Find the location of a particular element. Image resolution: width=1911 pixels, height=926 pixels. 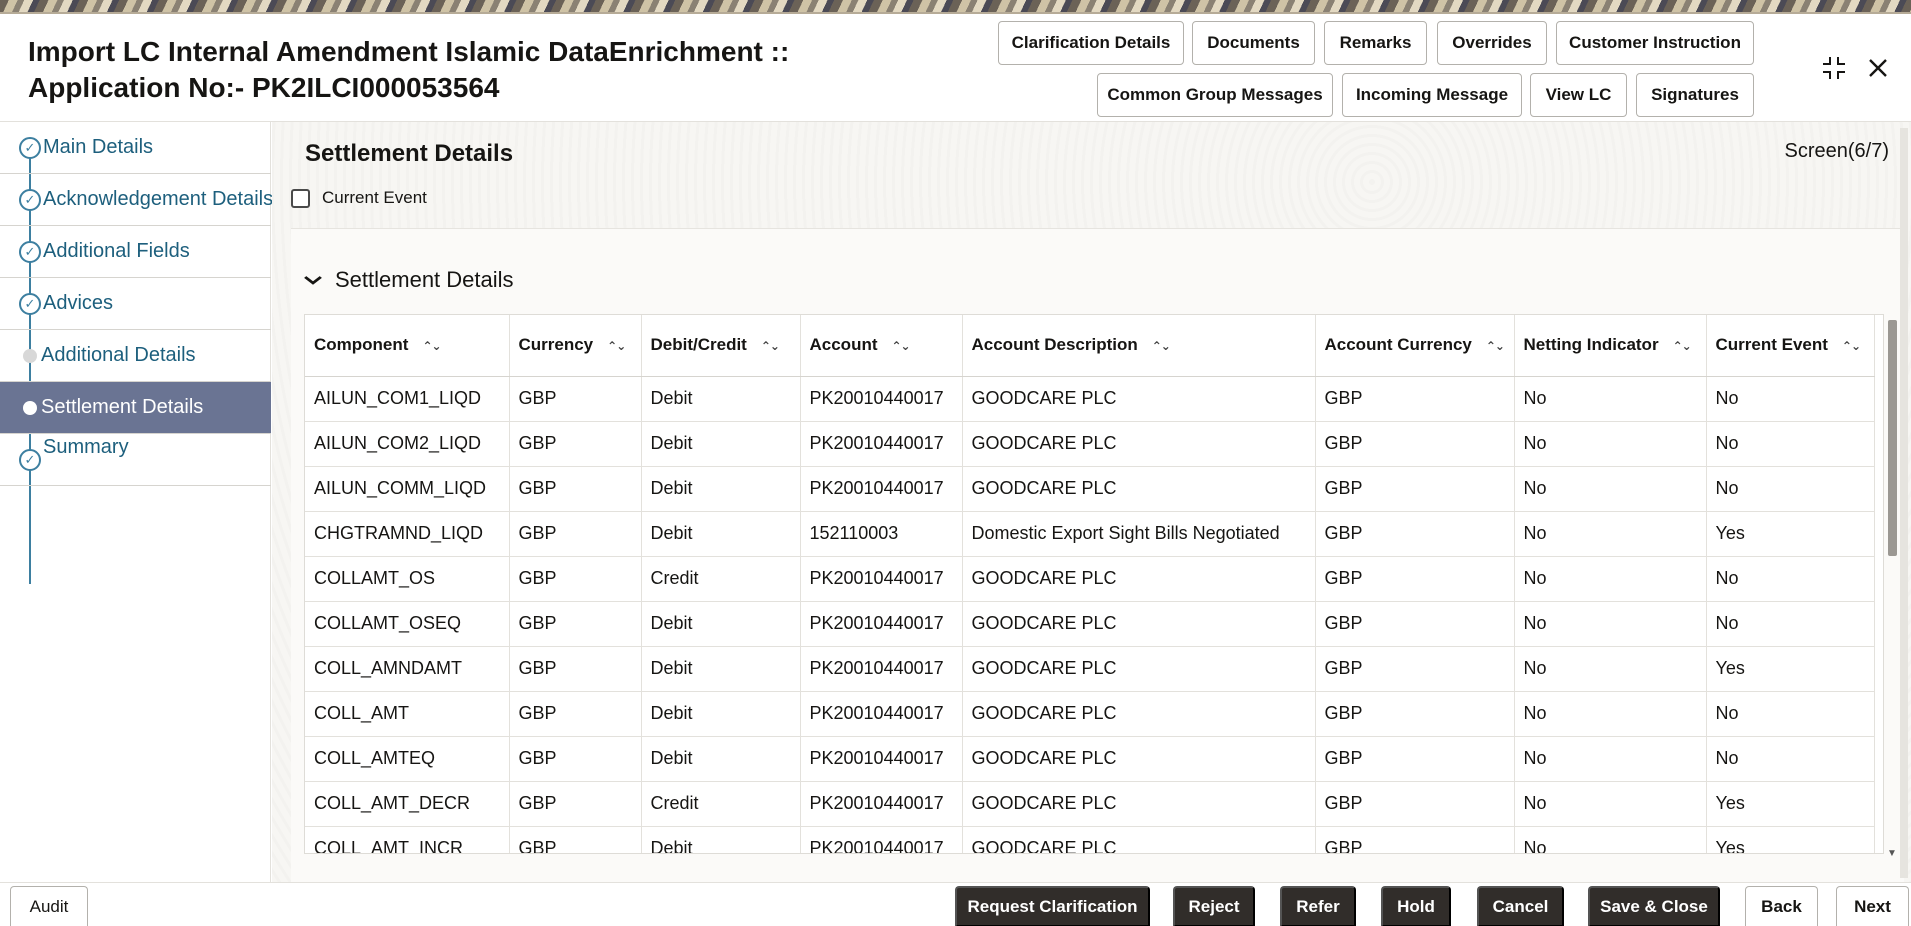

customer-instruction-button: Customer Instruction is located at coordinates (1655, 43).